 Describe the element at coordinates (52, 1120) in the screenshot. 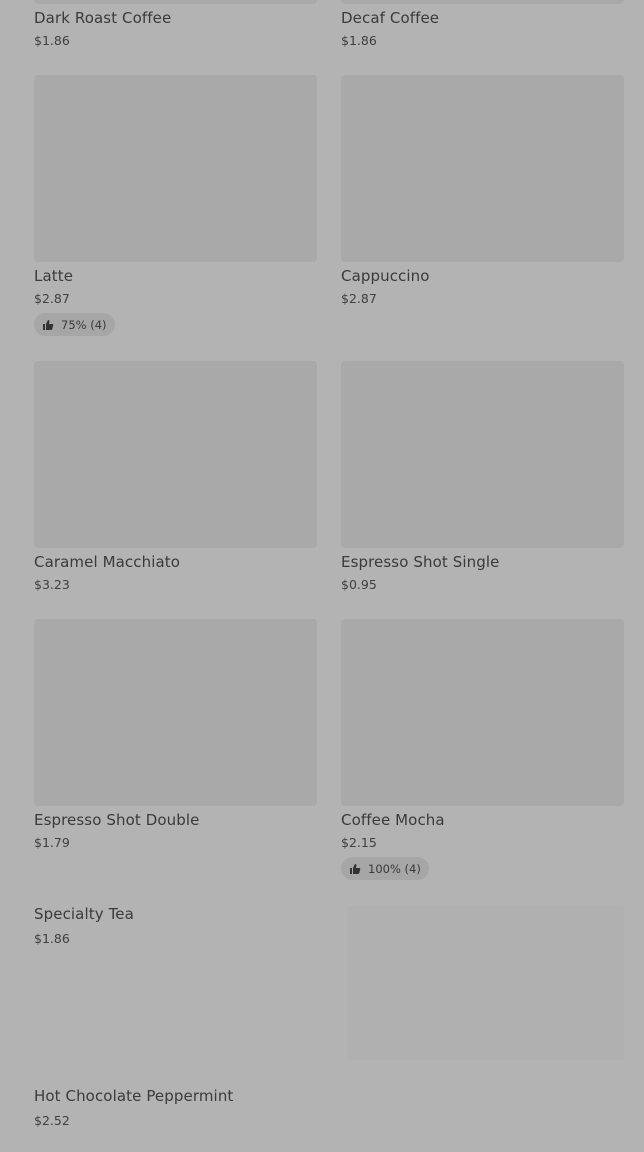

I see `item-price: $2.52` at that location.